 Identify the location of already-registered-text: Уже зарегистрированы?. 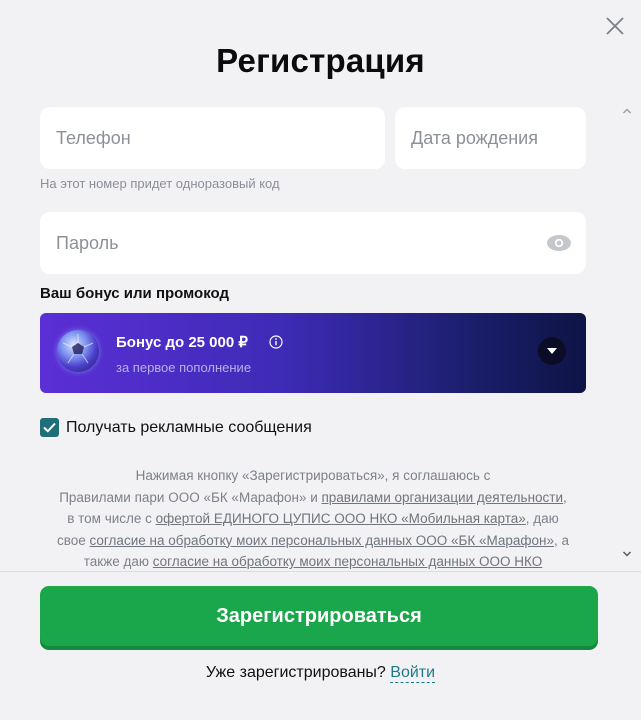
(295, 672).